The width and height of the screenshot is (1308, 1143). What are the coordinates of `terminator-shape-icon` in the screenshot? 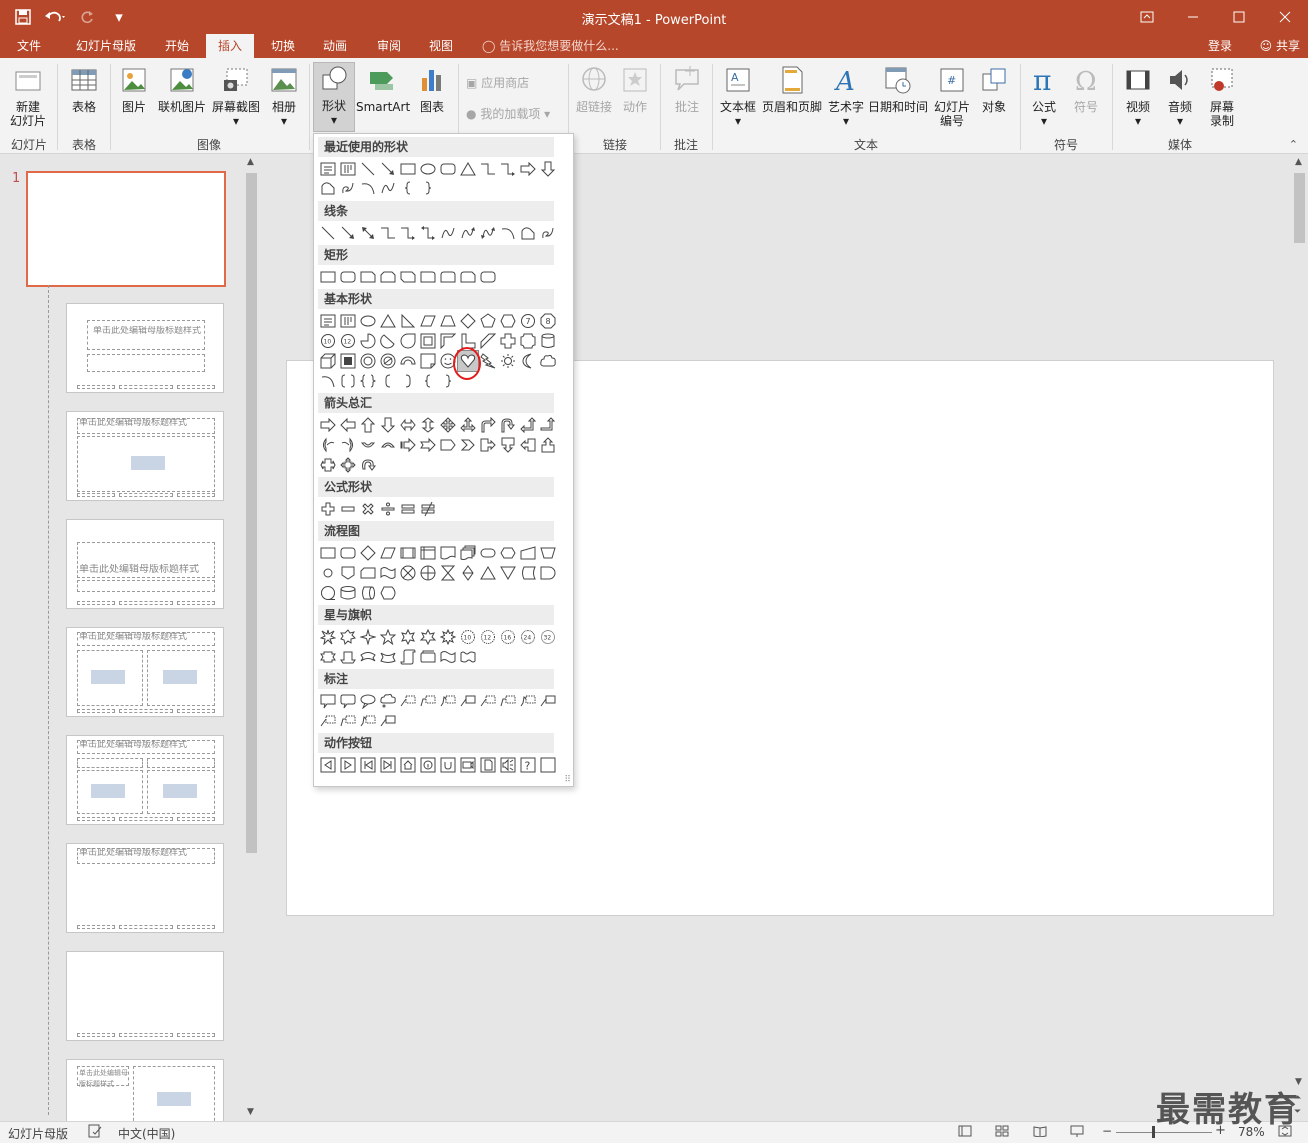 It's located at (488, 553).